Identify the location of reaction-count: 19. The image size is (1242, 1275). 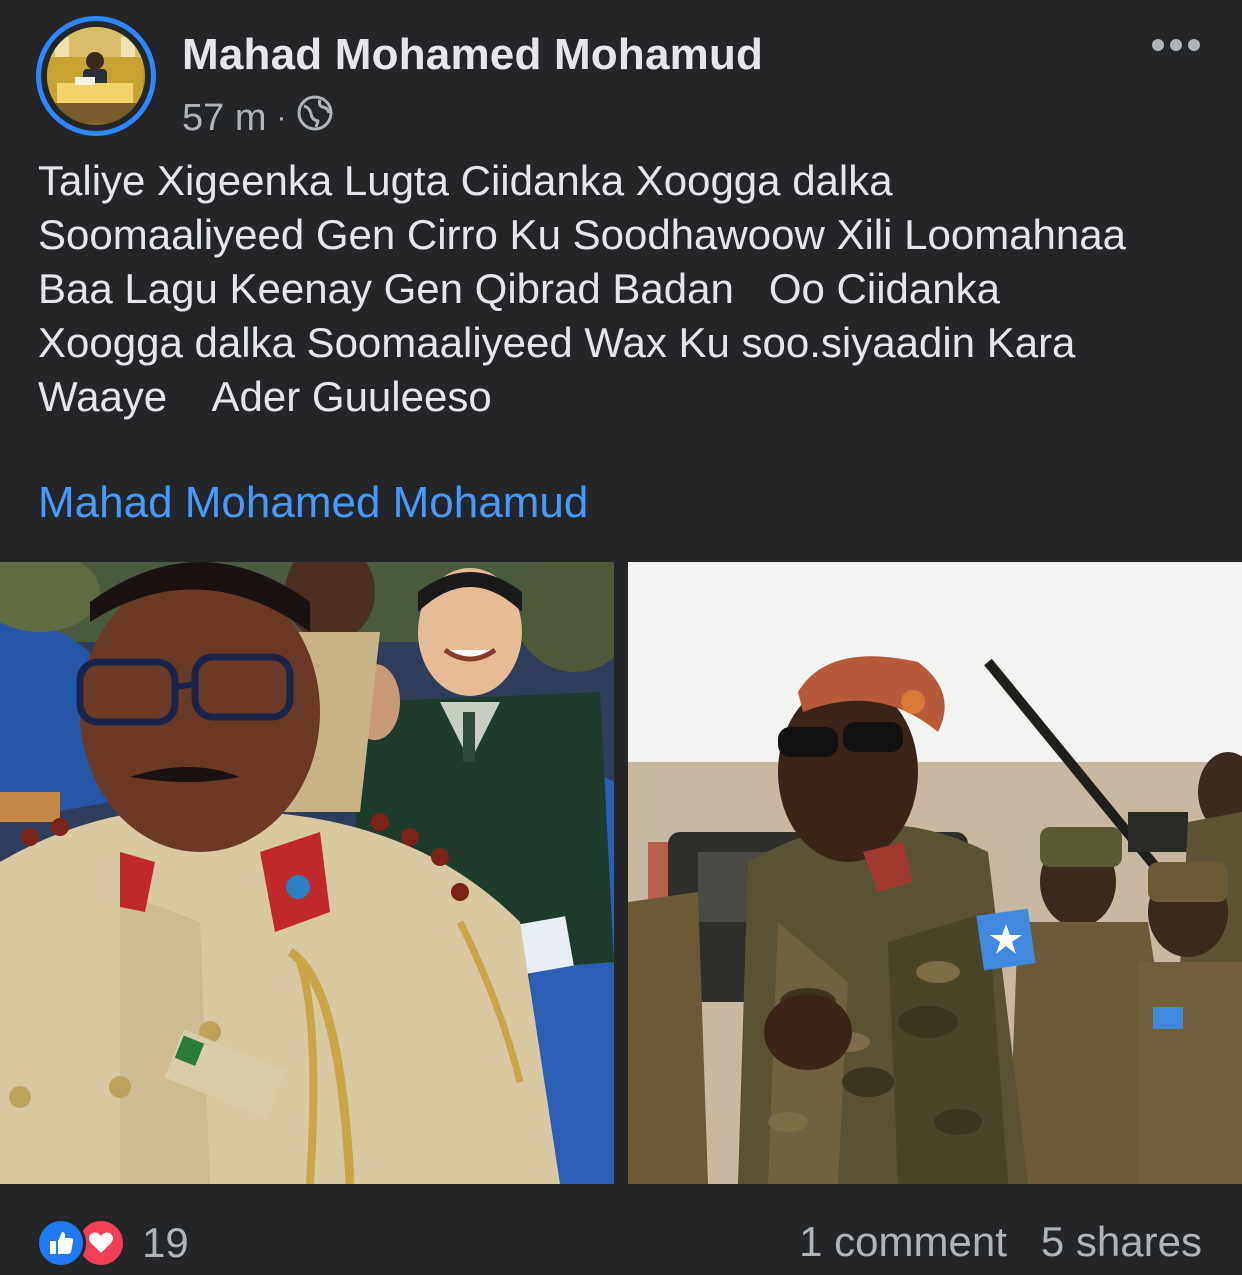
(165, 1243).